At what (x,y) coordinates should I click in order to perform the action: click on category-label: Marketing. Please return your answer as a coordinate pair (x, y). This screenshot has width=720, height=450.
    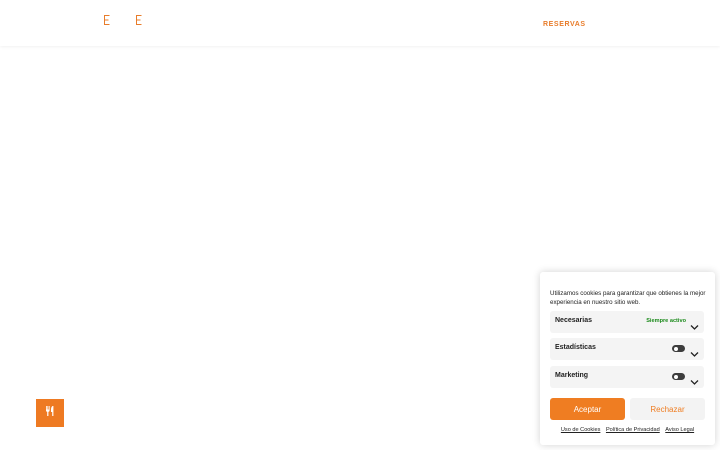
    Looking at the image, I should click on (572, 375).